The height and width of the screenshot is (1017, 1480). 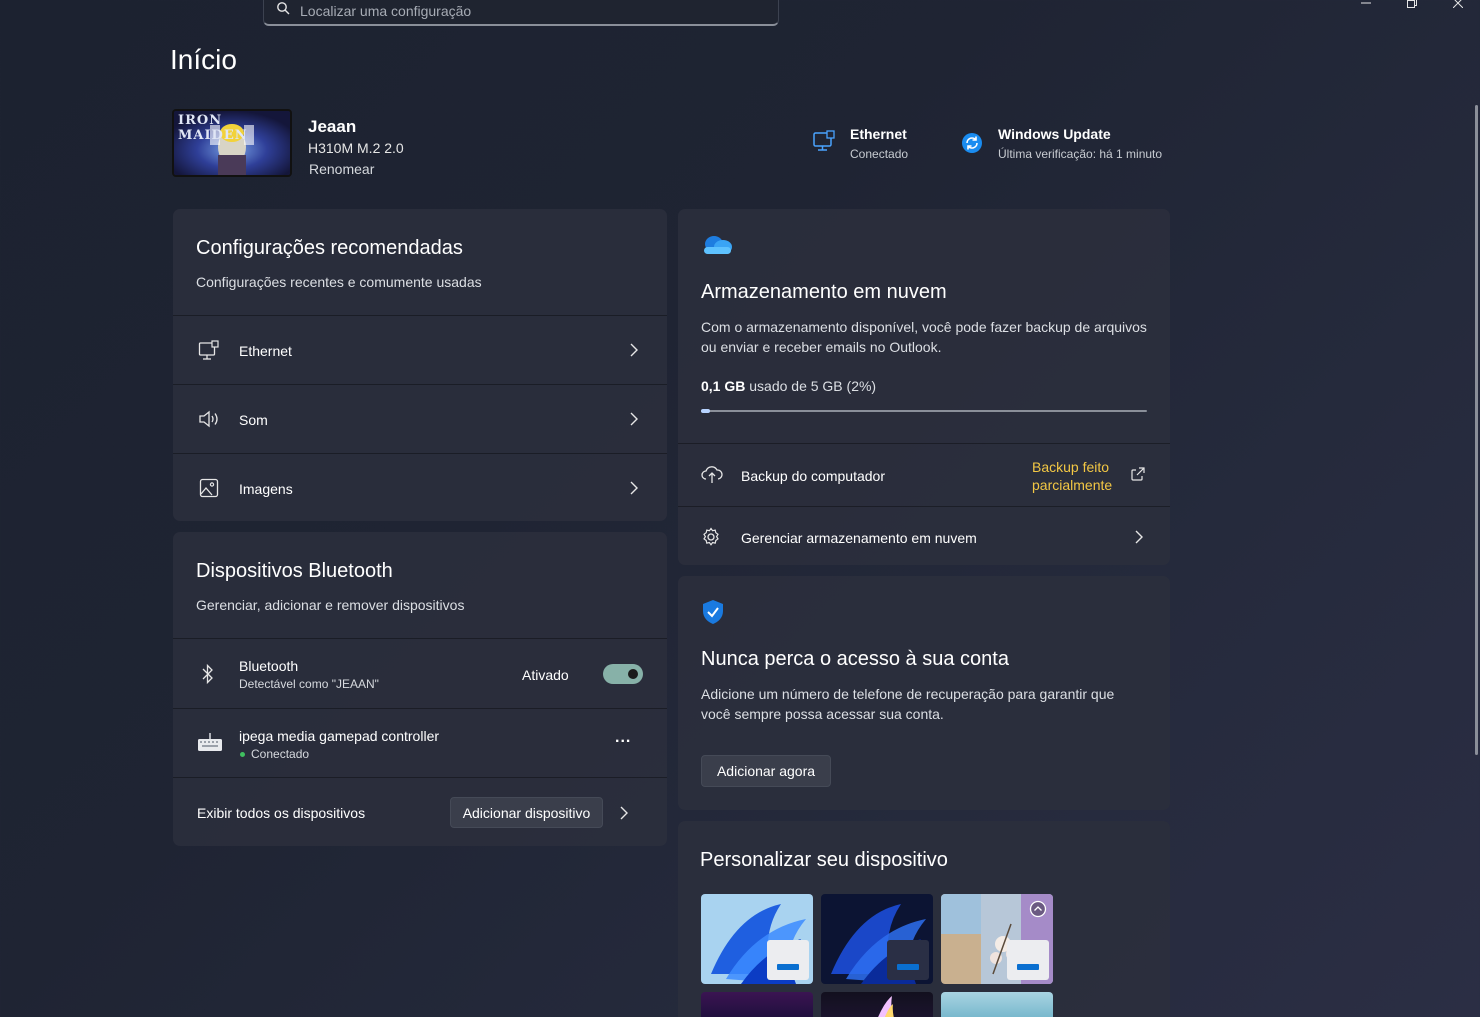 What do you see at coordinates (269, 666) in the screenshot?
I see `bluetooth-label: Bluetooth` at bounding box center [269, 666].